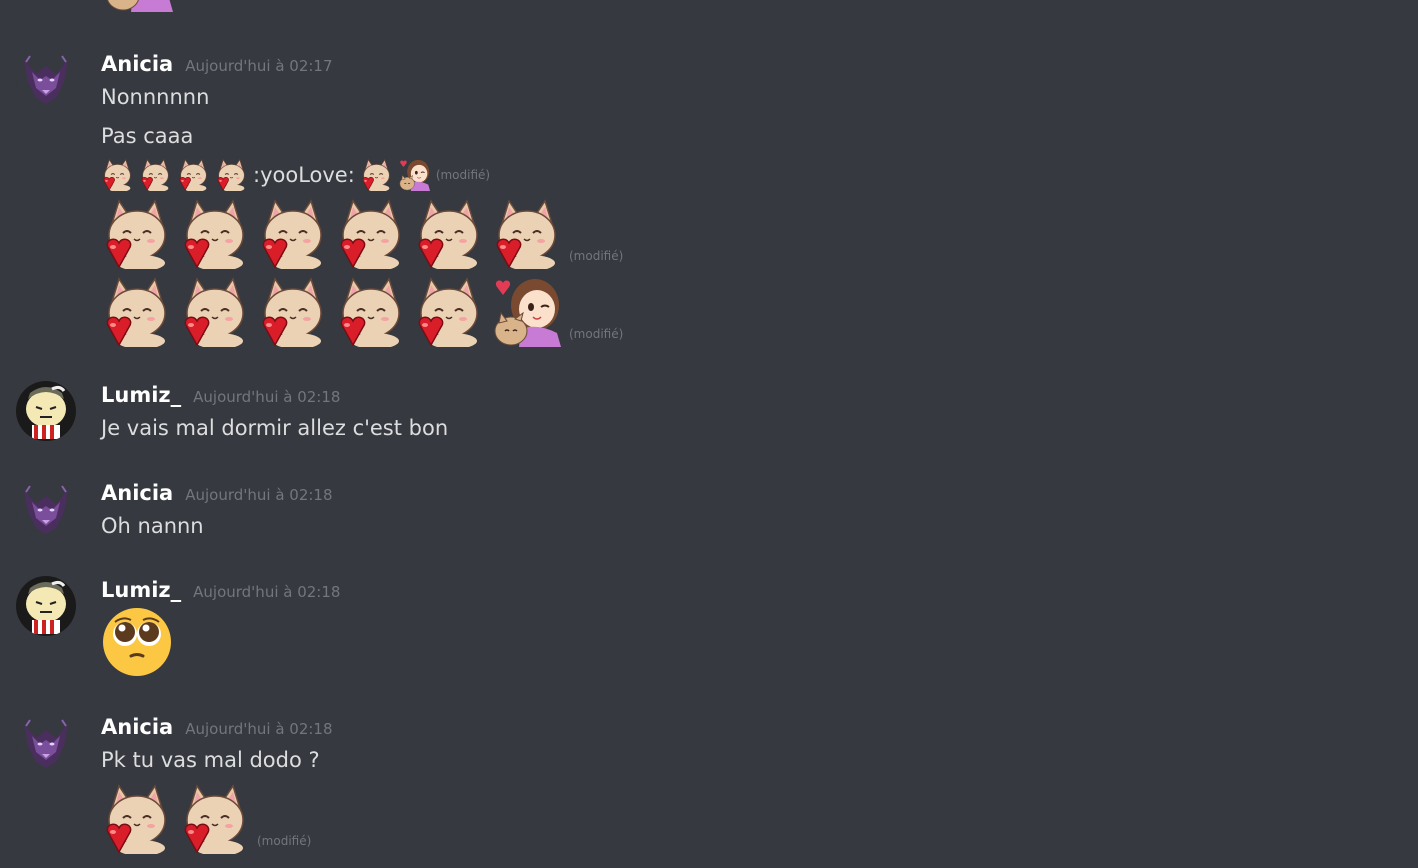  I want to click on message-text: Pas caaa, so click(147, 136).